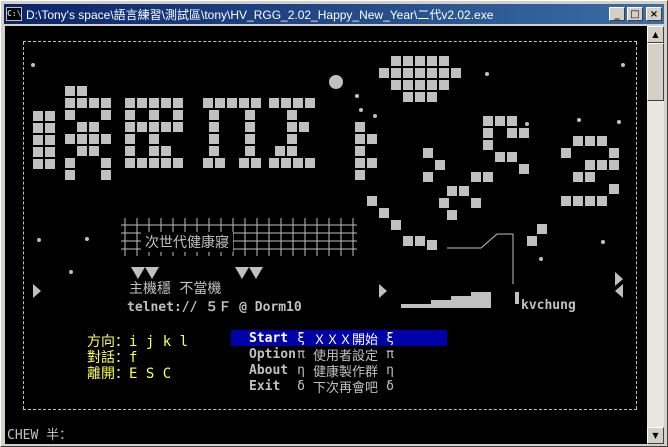 This screenshot has height=447, width=668. What do you see at coordinates (655, 235) in the screenshot?
I see `vertical-scrollbar: ▲ ▼` at bounding box center [655, 235].